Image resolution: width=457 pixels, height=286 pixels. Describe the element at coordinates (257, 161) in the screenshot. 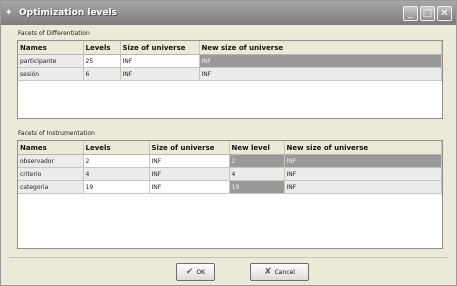

I see `cell-new-level: 2` at that location.